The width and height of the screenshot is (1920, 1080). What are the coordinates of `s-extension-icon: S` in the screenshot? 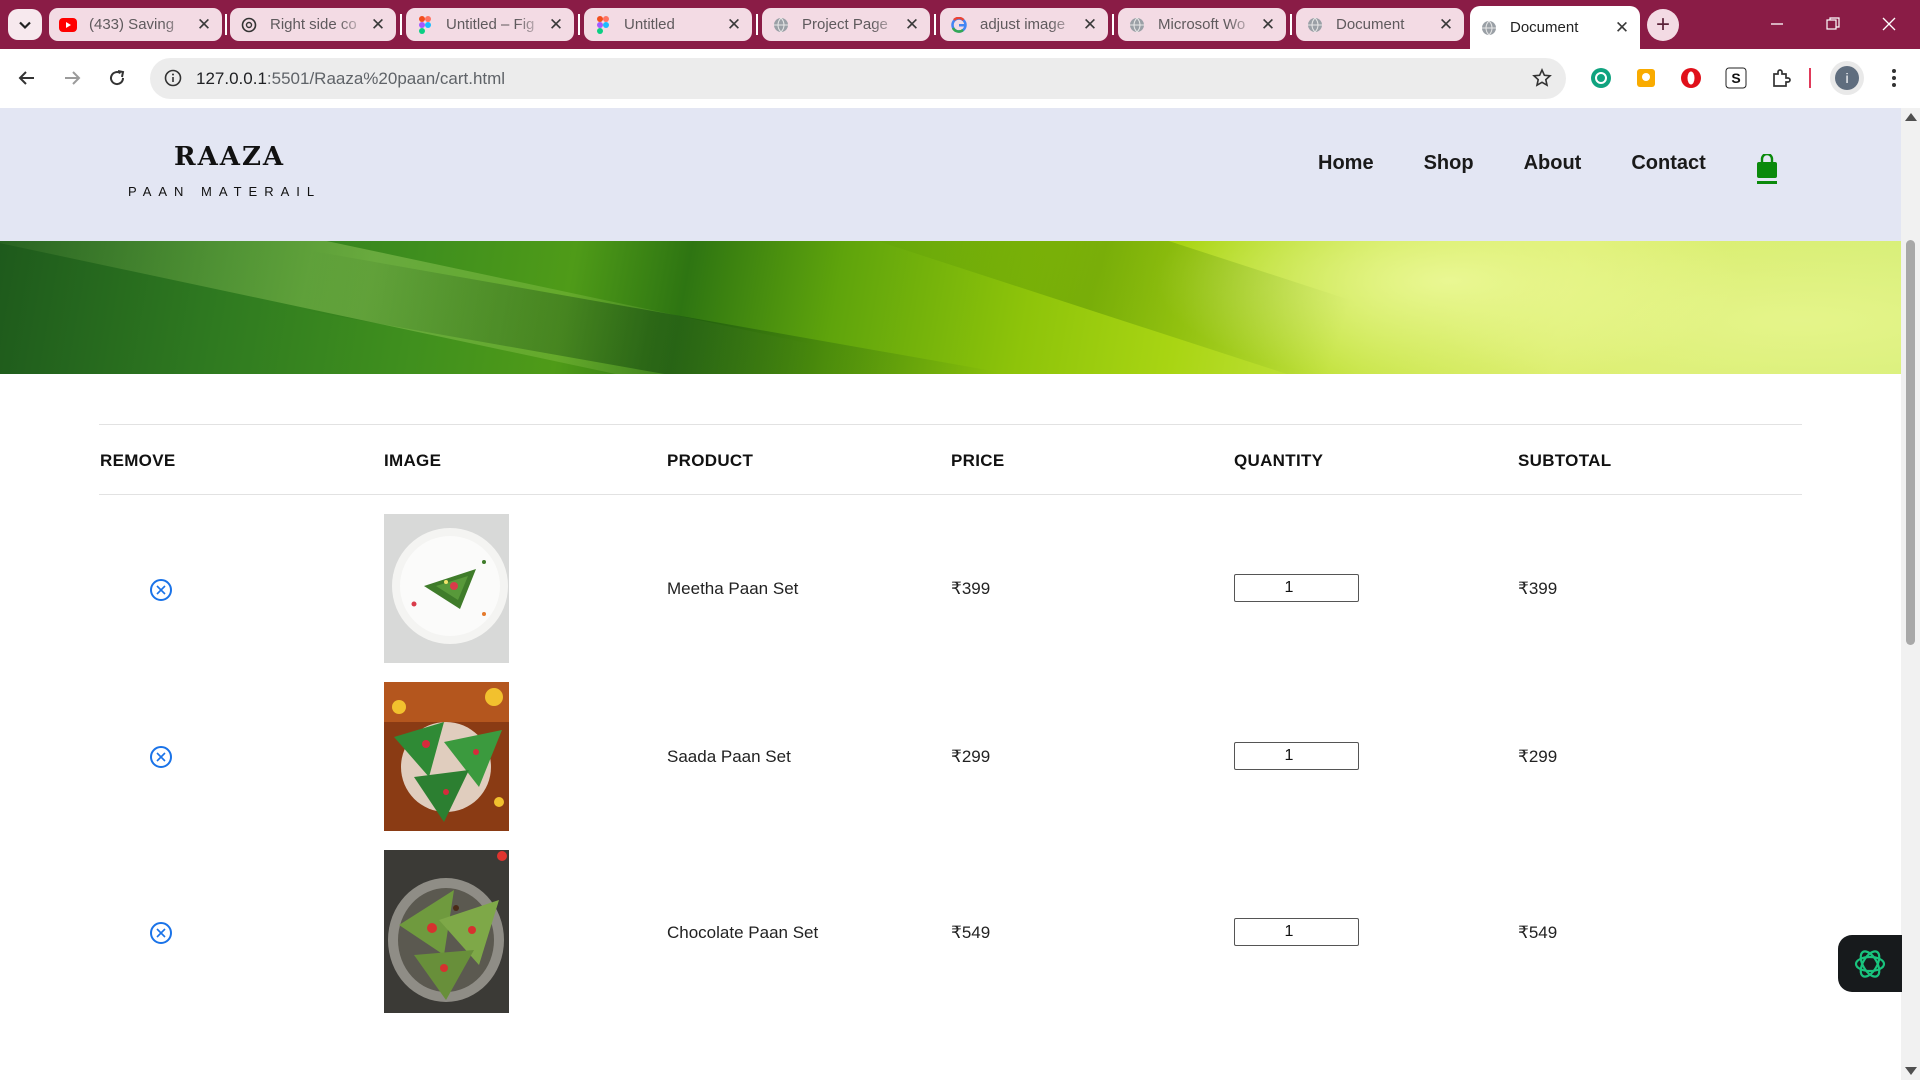 It's located at (1736, 78).